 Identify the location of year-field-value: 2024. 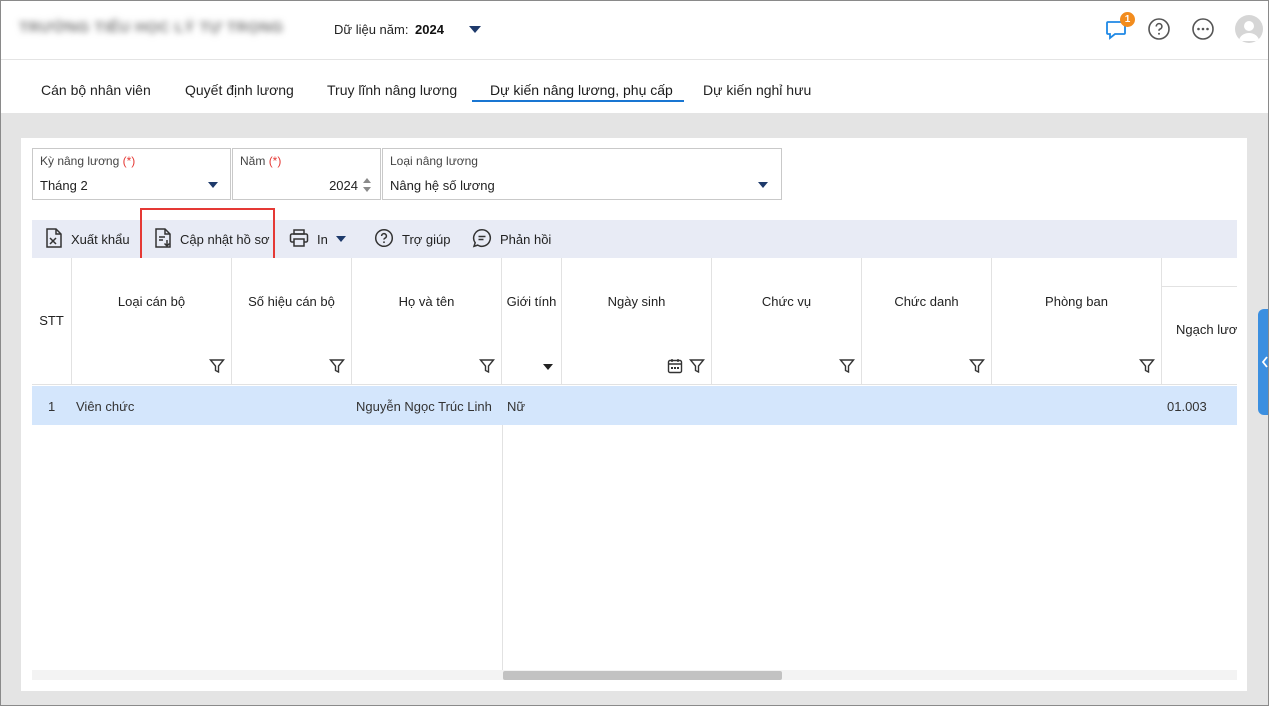
(343, 185).